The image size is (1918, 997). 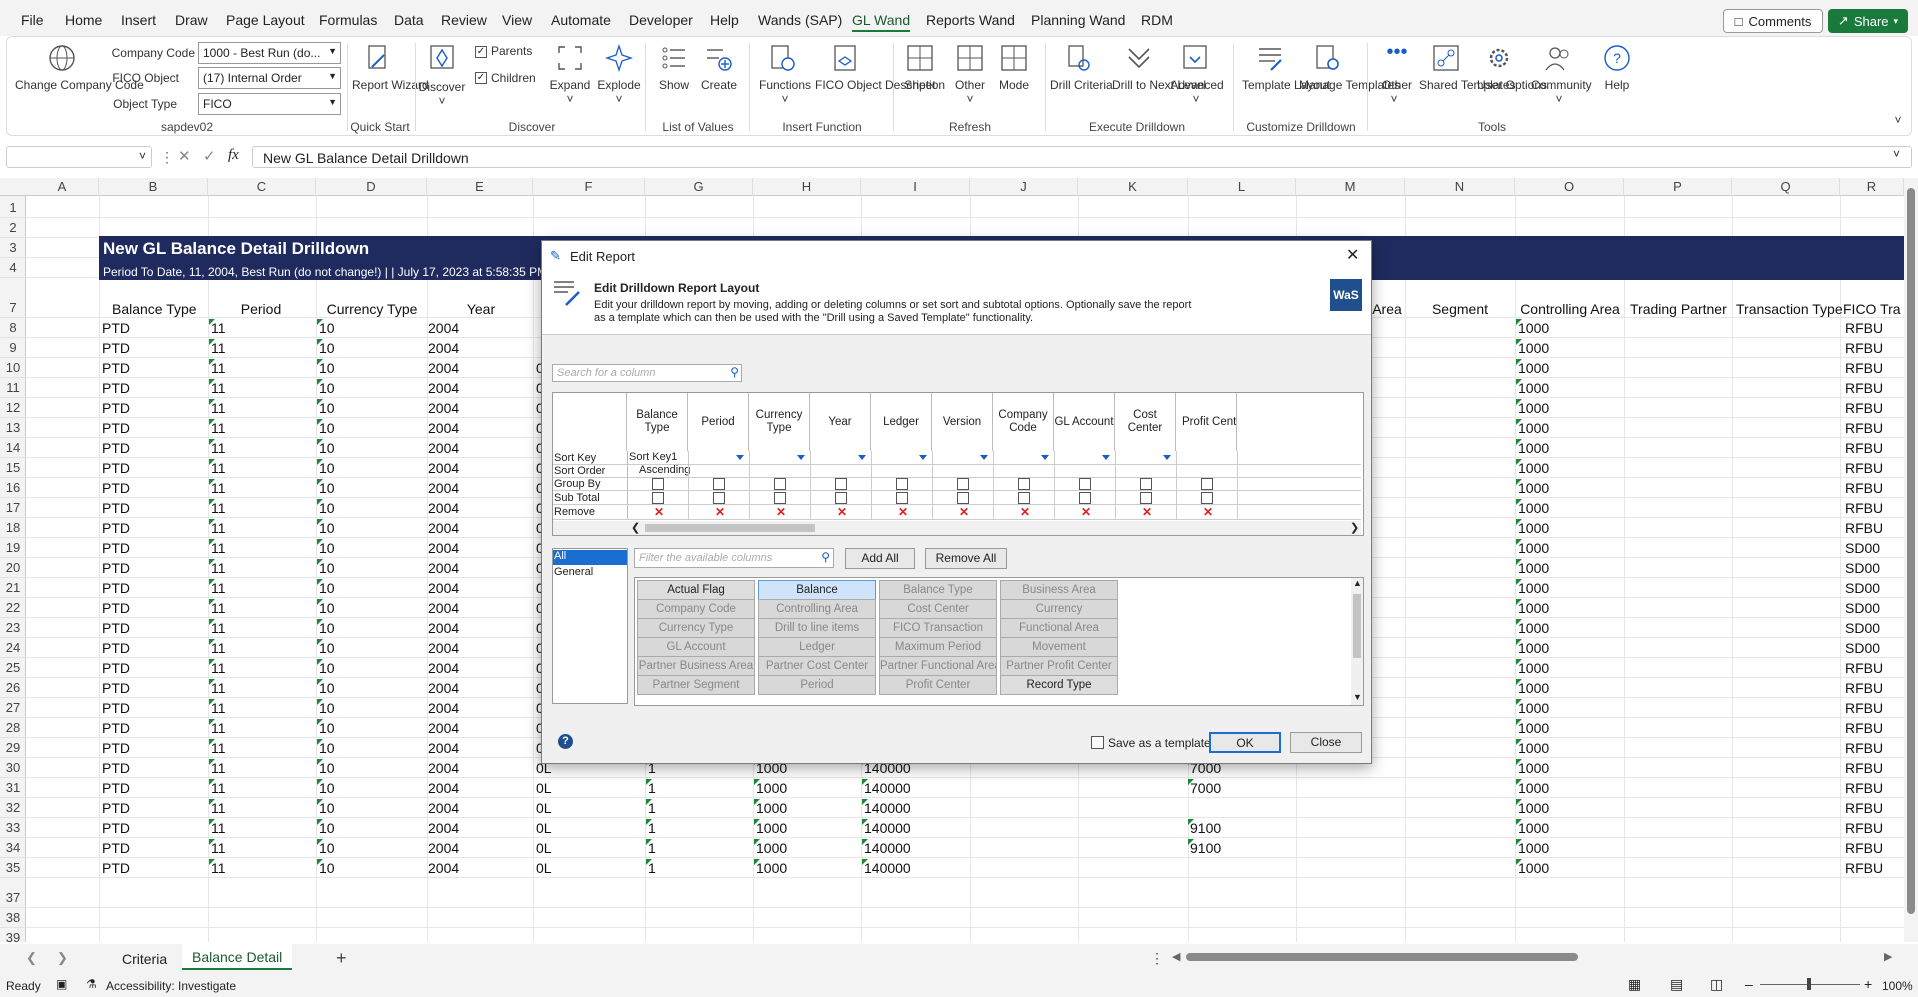 What do you see at coordinates (1773, 21) in the screenshot?
I see `comments-button: □ Comments` at bounding box center [1773, 21].